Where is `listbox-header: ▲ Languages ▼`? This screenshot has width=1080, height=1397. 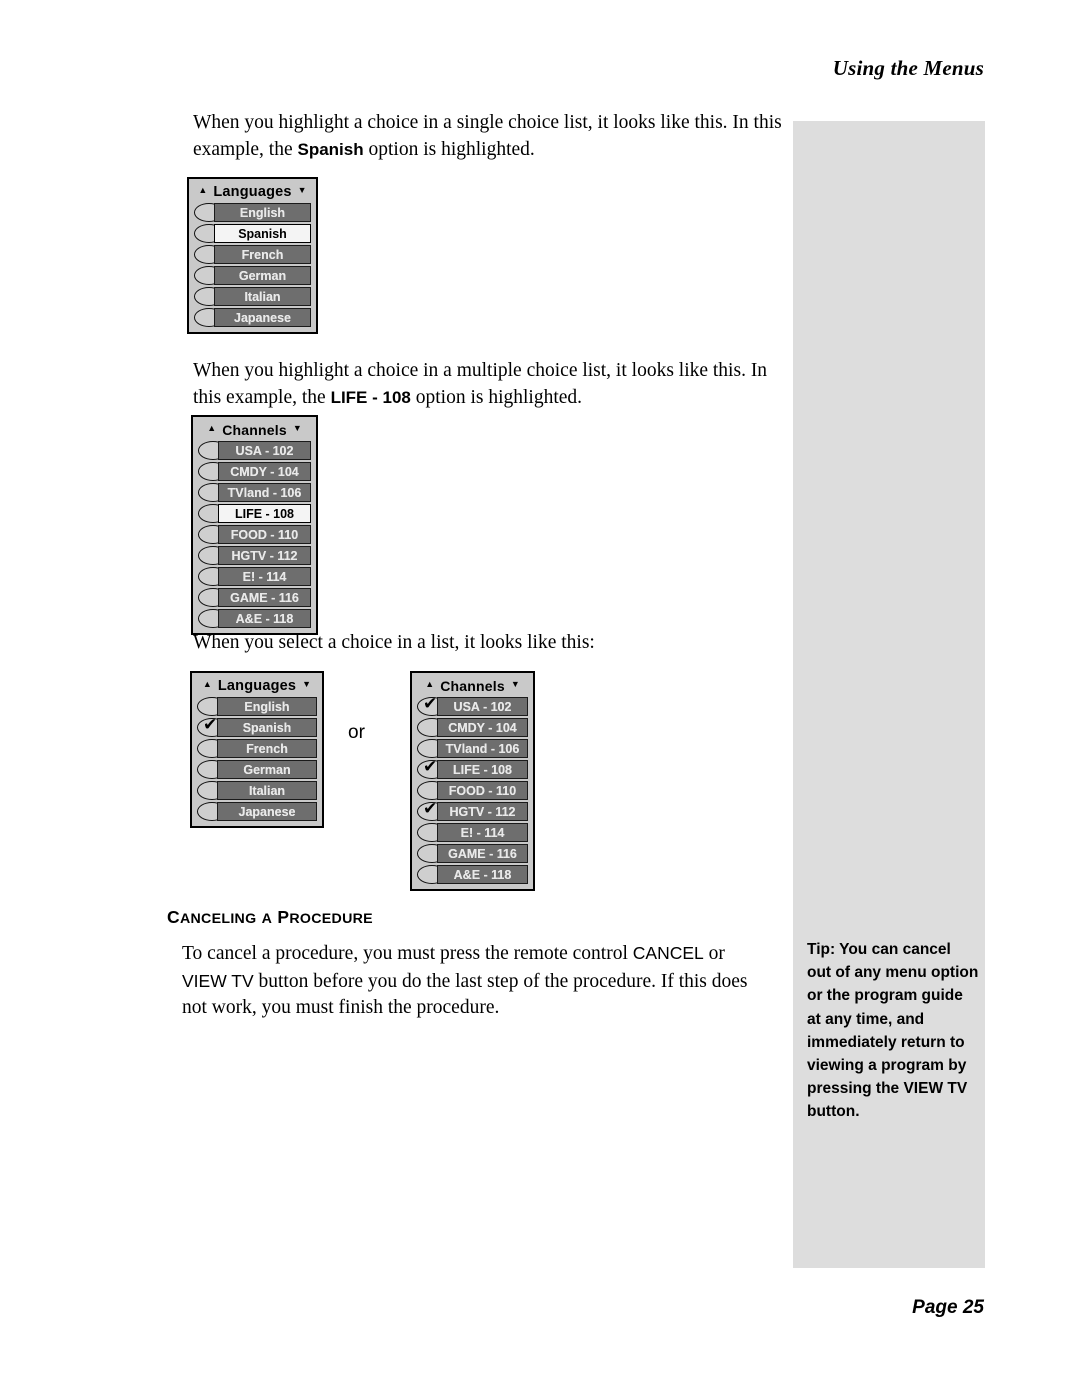 listbox-header: ▲ Languages ▼ is located at coordinates (257, 685).